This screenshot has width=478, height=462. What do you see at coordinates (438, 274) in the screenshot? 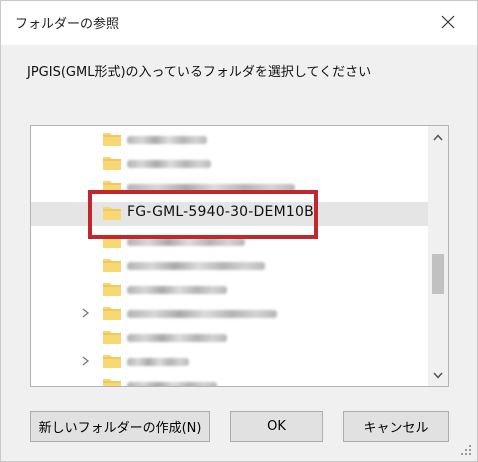
I see `scroll-thumb` at bounding box center [438, 274].